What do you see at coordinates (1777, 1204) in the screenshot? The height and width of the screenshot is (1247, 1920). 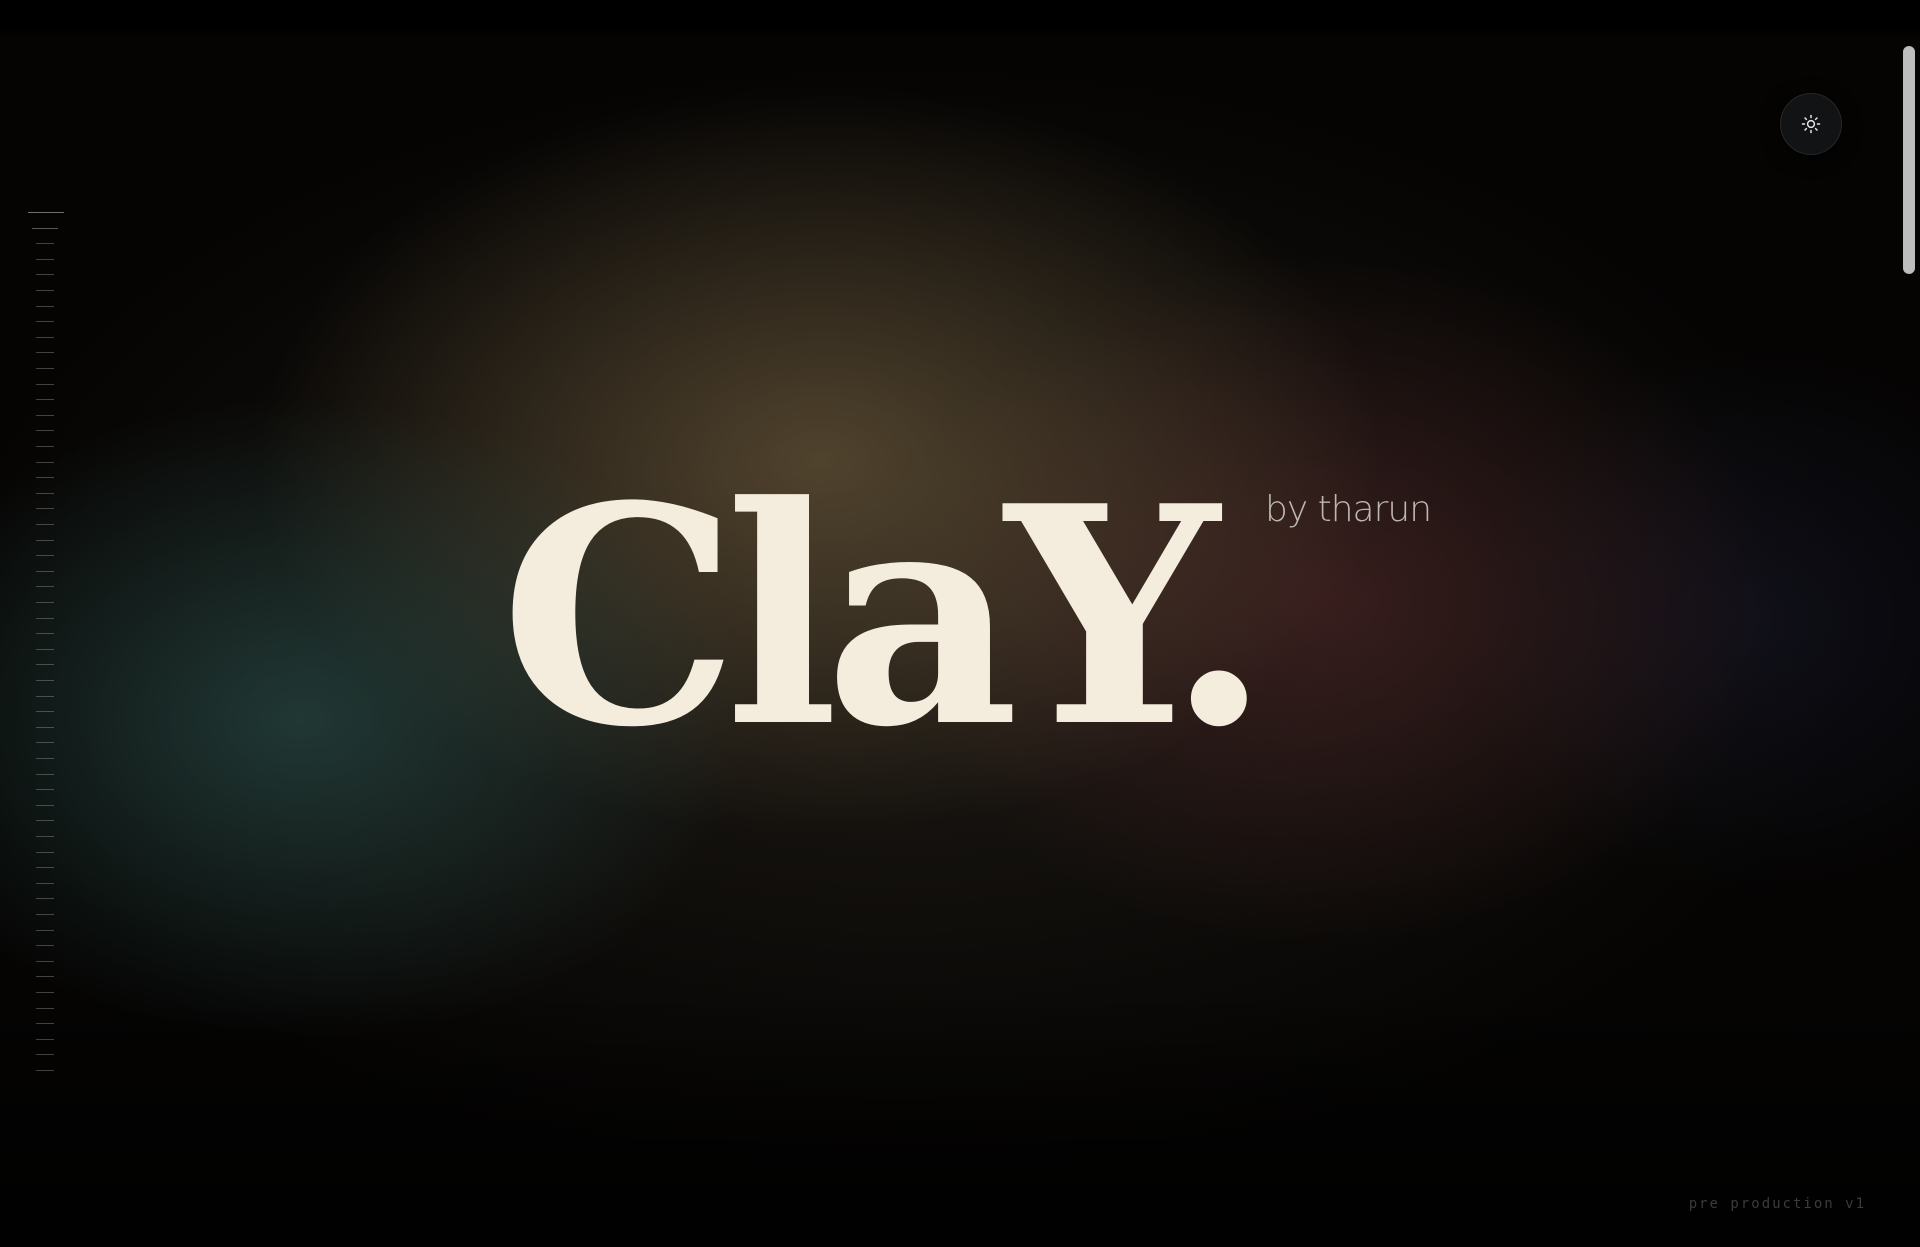 I see `version-label: pre production v1` at bounding box center [1777, 1204].